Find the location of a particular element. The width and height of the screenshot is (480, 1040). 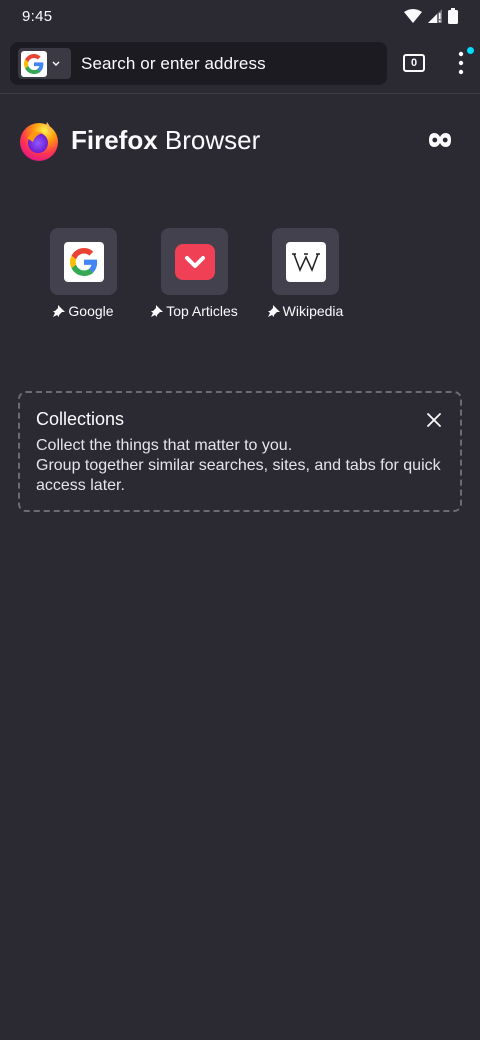

brand-header: Firefox Browser is located at coordinates (138, 140).